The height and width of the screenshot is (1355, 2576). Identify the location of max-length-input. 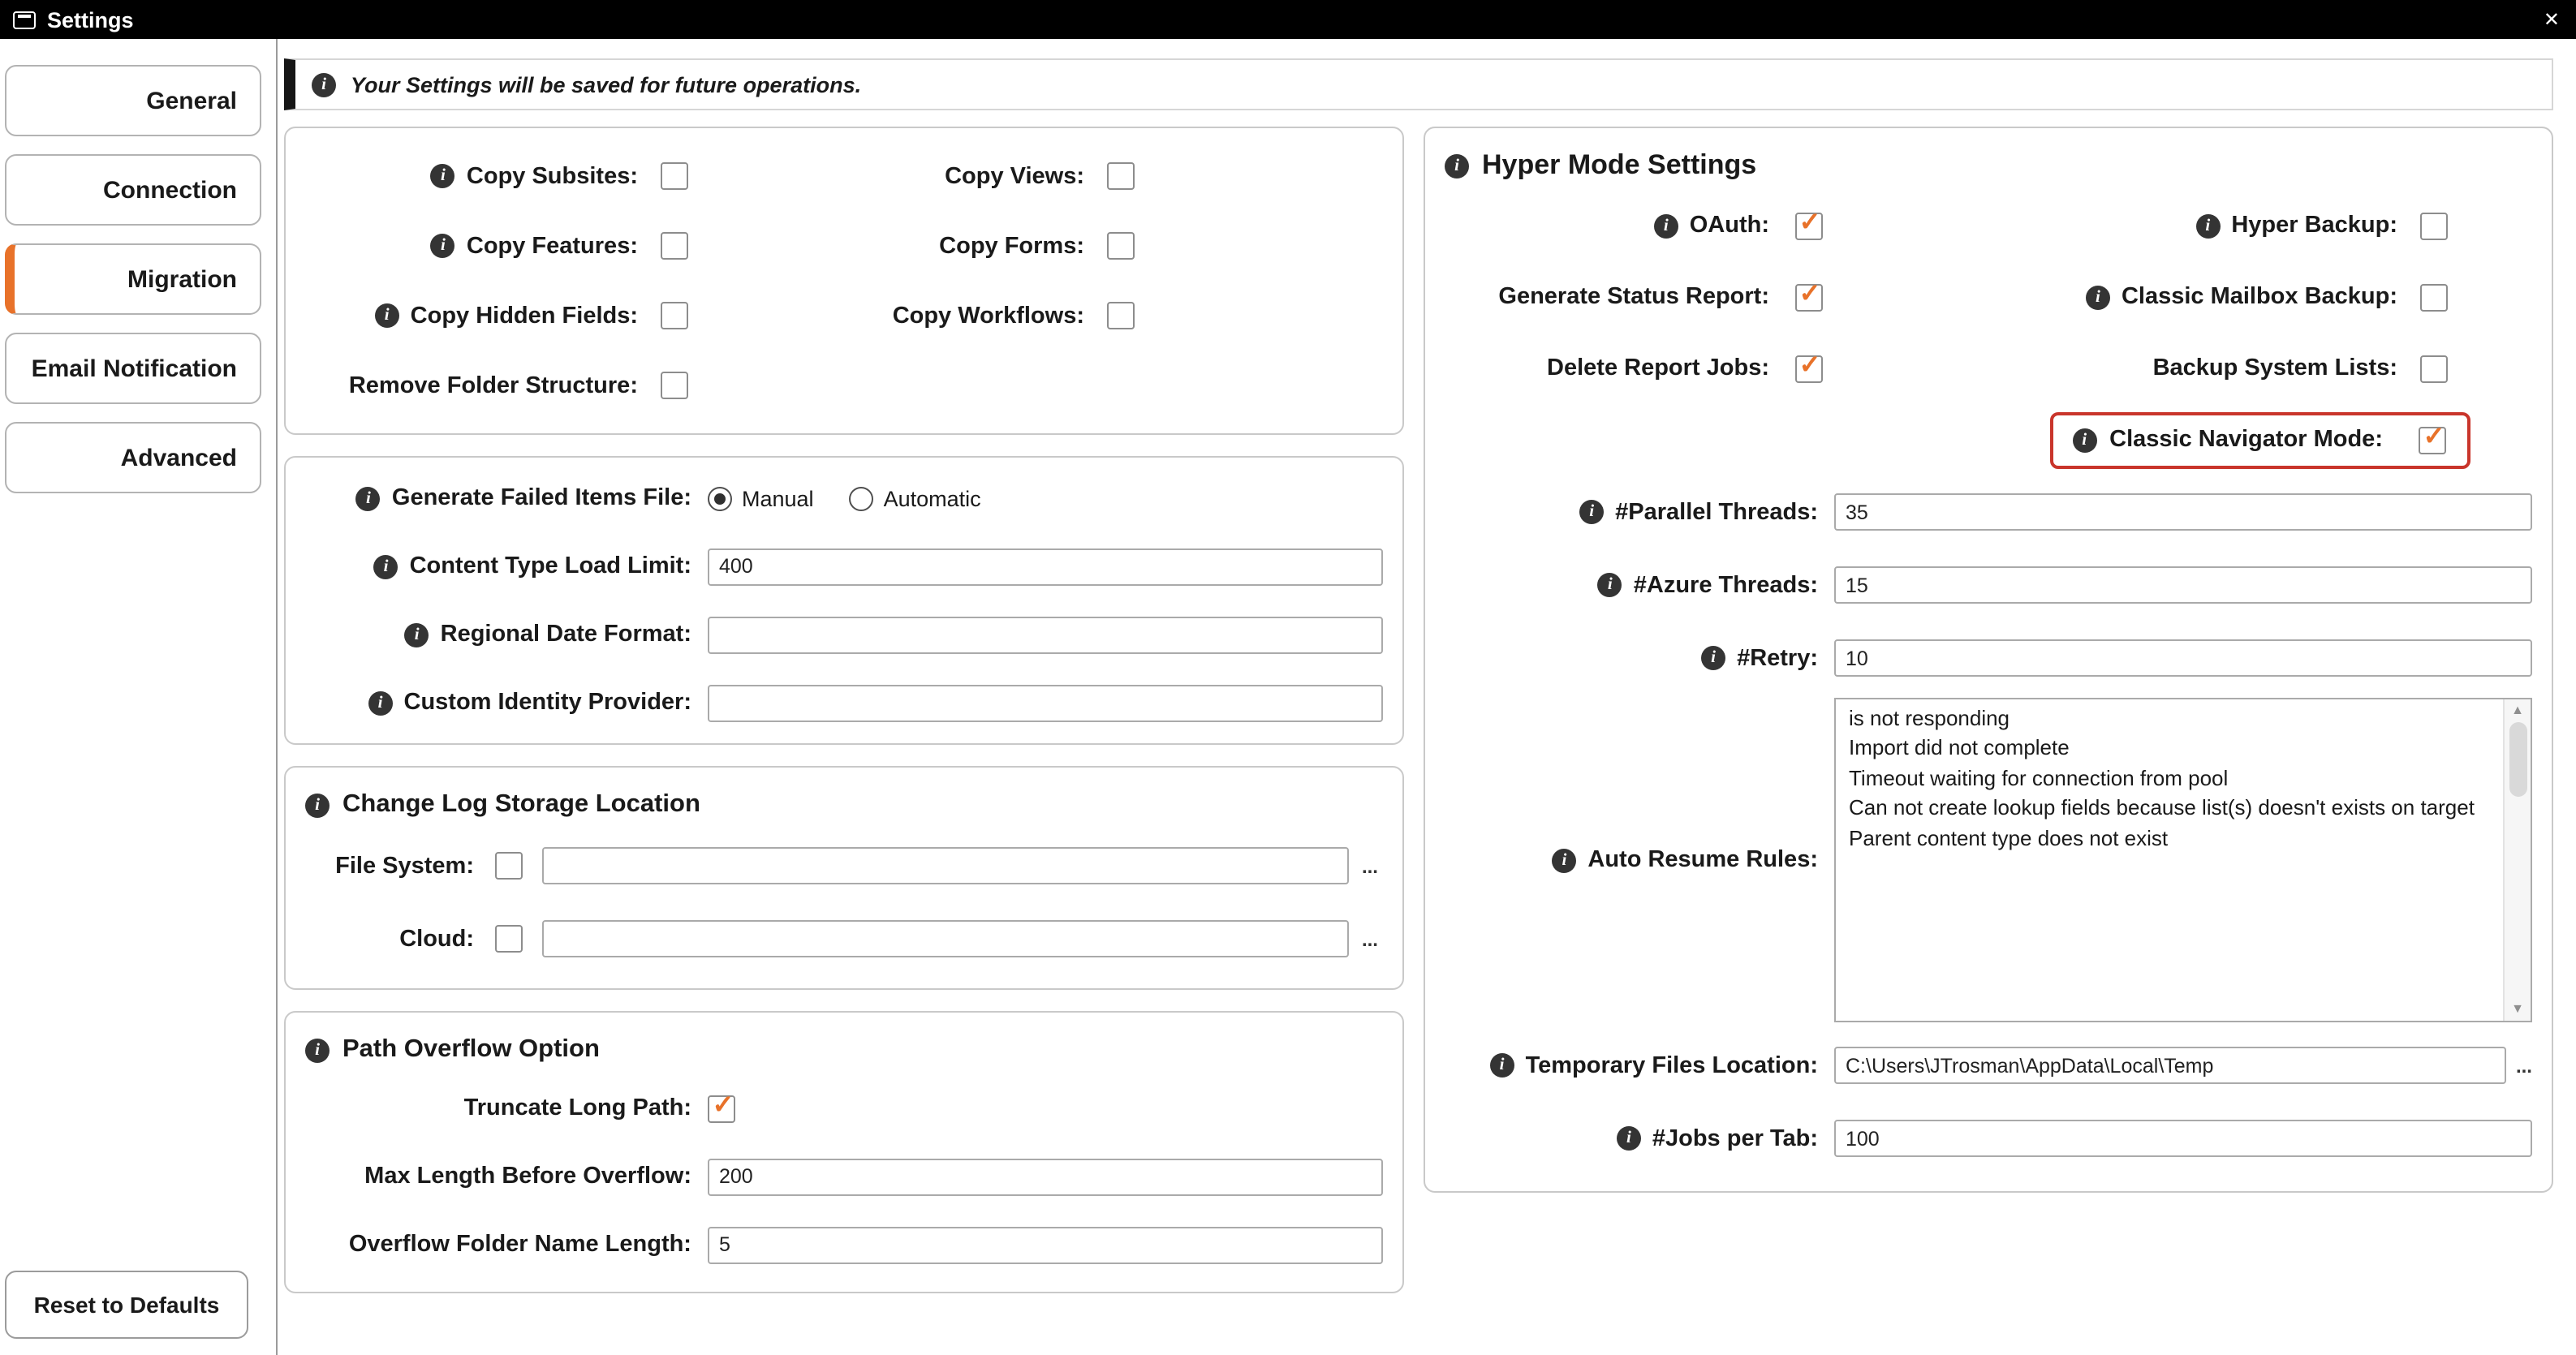
(1045, 1176).